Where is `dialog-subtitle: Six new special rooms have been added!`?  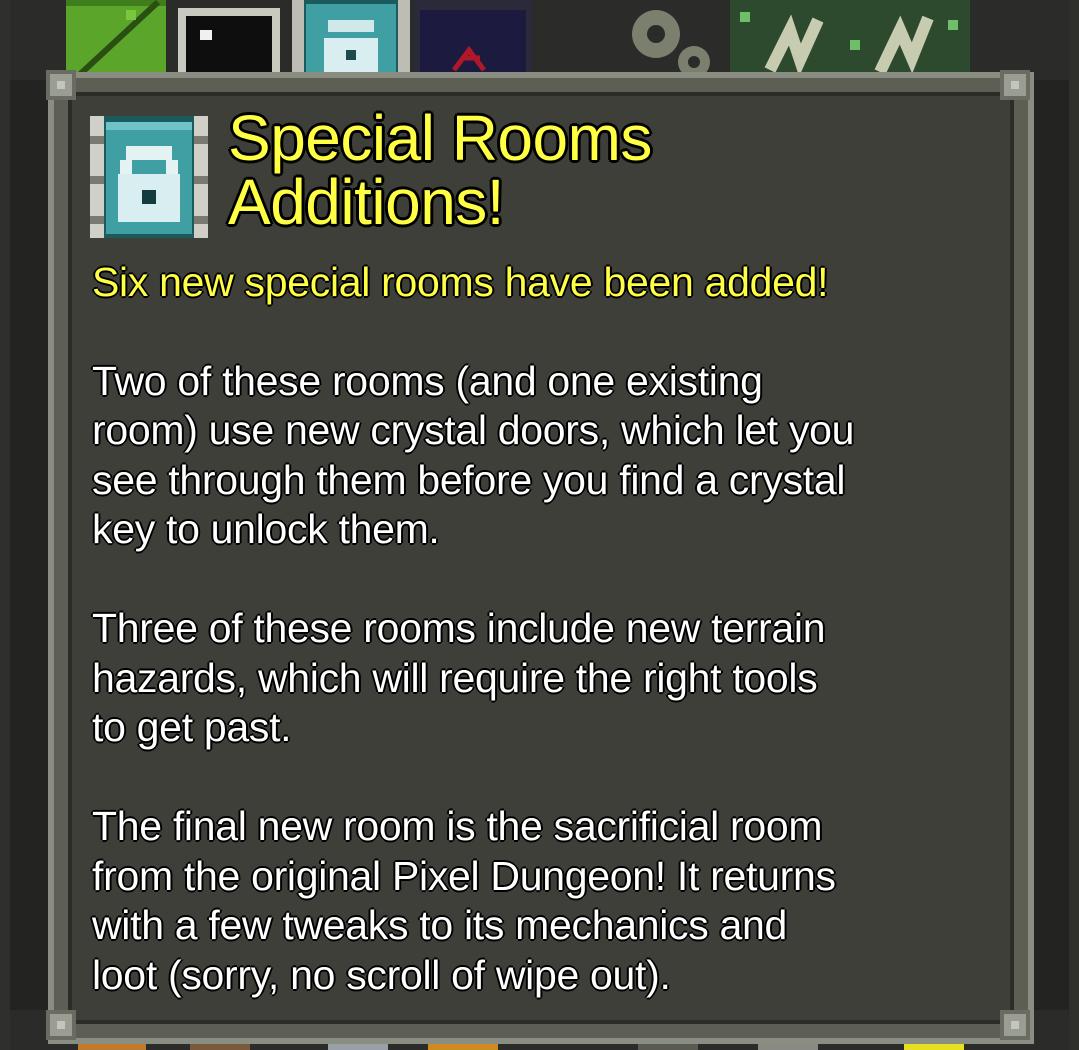 dialog-subtitle: Six new special rooms have been added! is located at coordinates (460, 282).